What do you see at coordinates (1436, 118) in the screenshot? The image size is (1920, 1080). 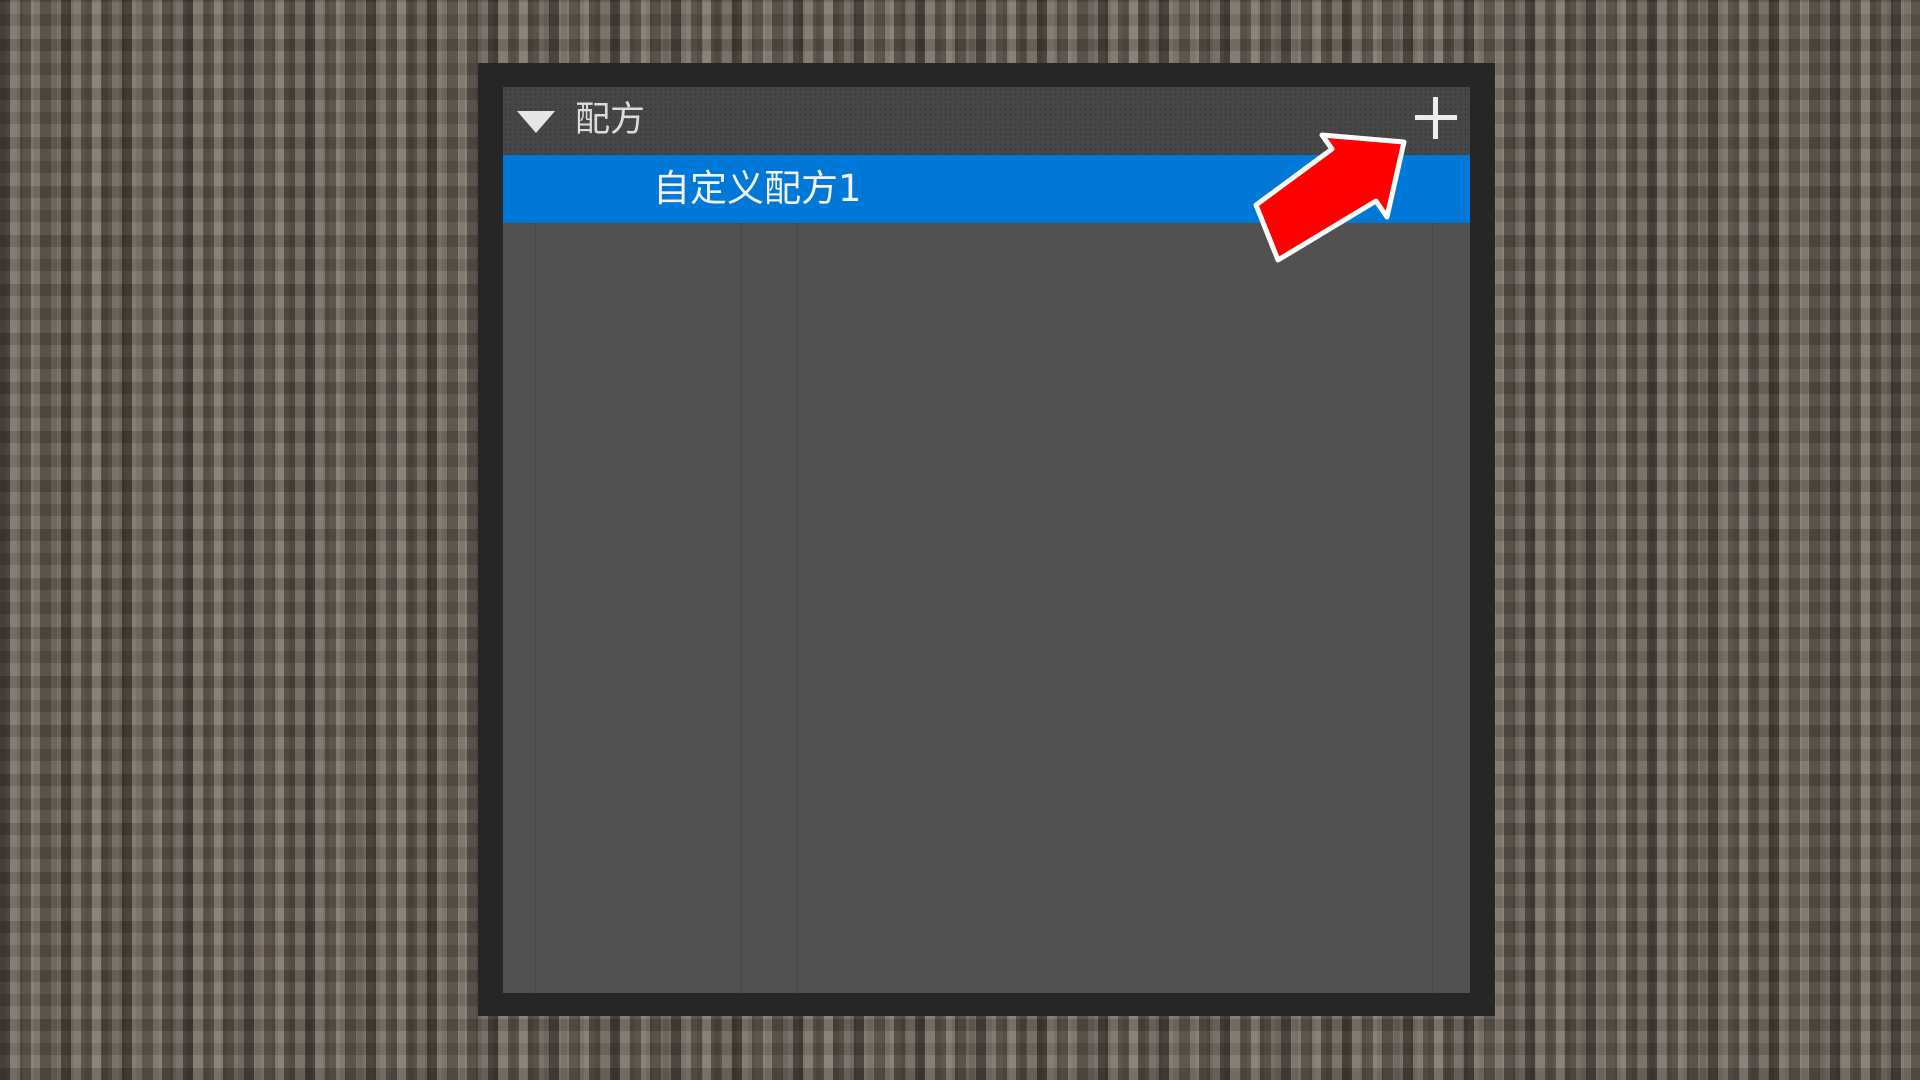 I see `add-recipe-button` at bounding box center [1436, 118].